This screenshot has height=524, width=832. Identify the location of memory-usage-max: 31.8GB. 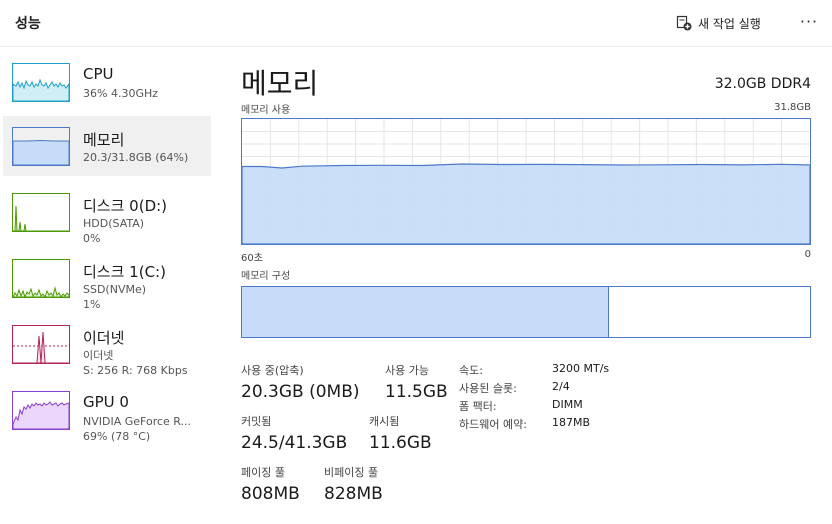
(792, 107).